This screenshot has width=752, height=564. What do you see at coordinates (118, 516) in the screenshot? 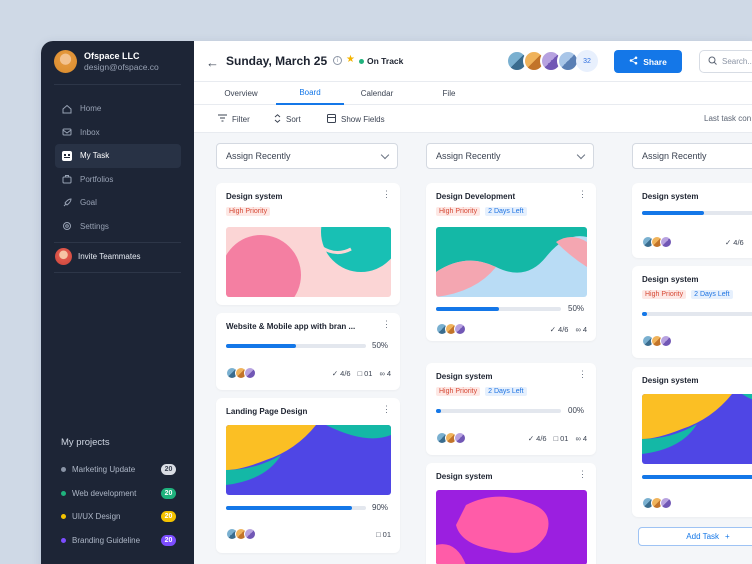
I see `project-item-uiux-design: UI/UX Design 20` at bounding box center [118, 516].